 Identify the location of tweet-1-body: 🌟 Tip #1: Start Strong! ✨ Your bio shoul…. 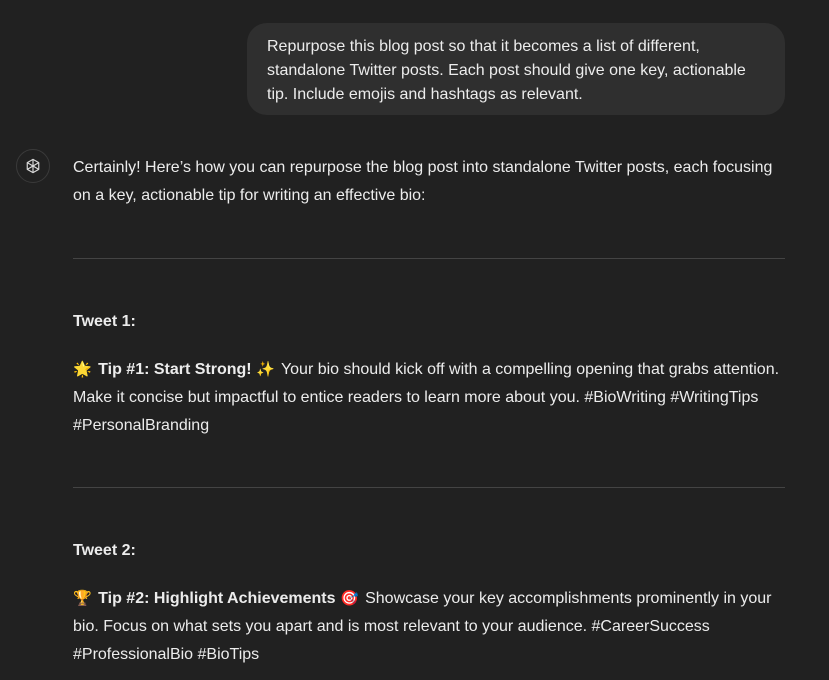
(429, 398).